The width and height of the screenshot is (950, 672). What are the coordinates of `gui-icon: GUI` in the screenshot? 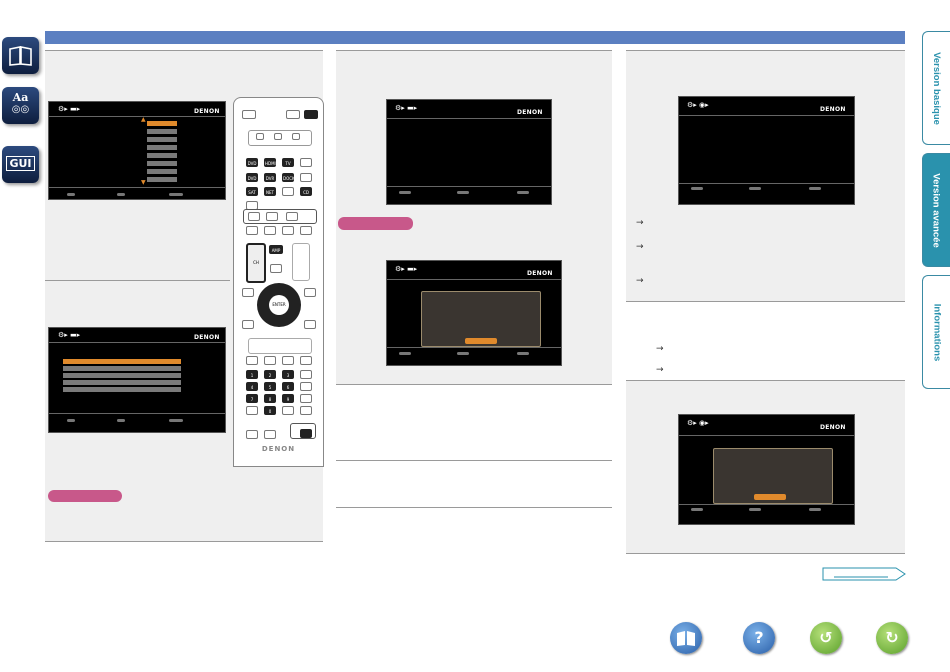 It's located at (20, 164).